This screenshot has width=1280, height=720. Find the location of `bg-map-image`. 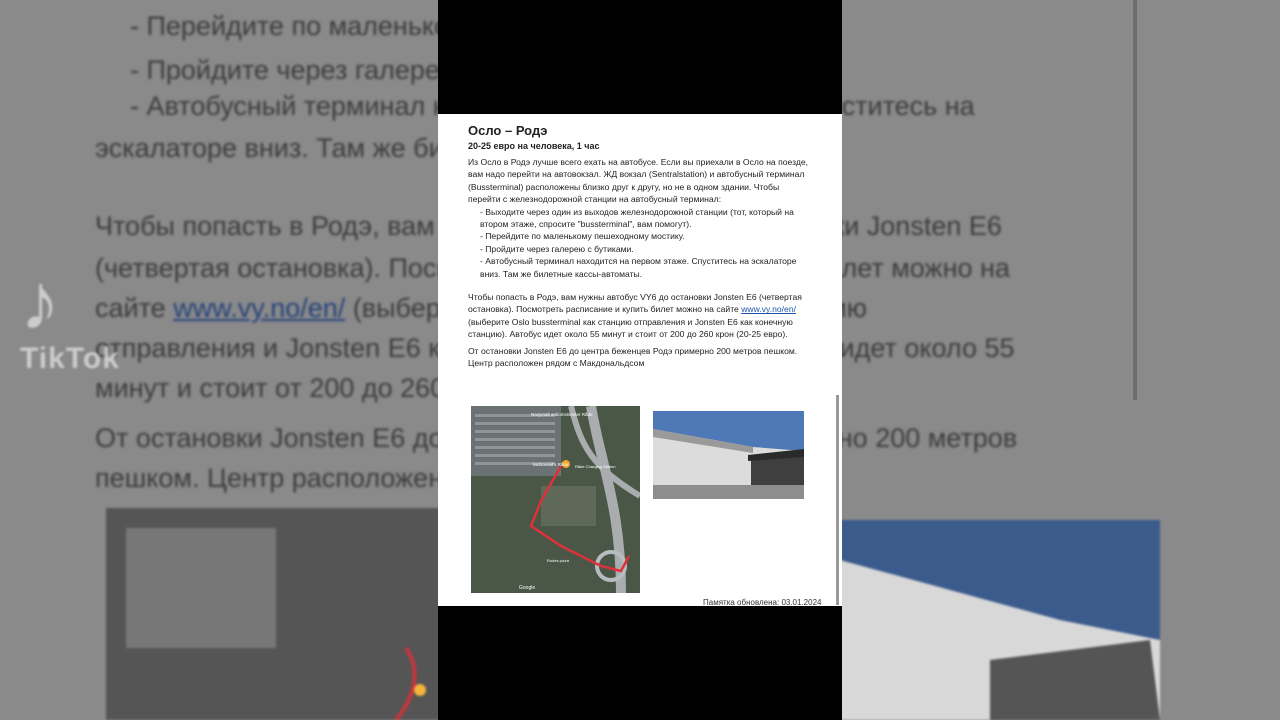

bg-map-image is located at coordinates (286, 614).